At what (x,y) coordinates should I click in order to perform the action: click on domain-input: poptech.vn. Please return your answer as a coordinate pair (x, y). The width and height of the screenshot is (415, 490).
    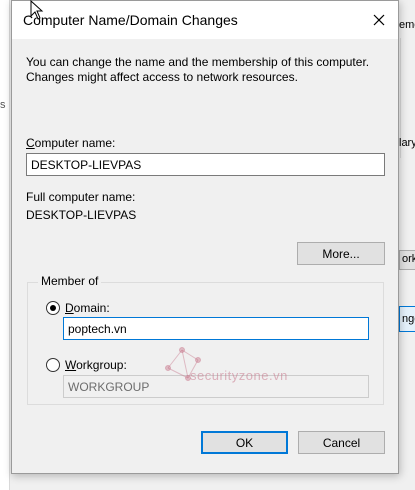
    Looking at the image, I should click on (216, 328).